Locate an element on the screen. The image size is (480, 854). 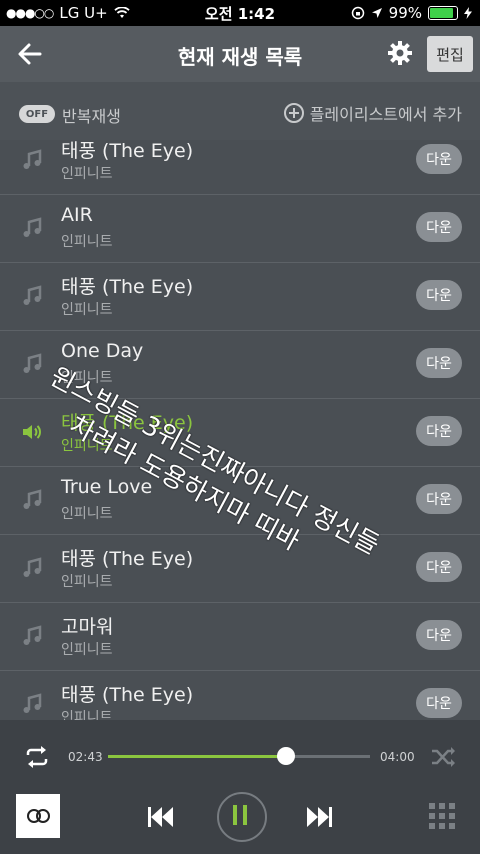
options-bar: OFF 반복재생 플레이리스트에서 추가 is located at coordinates (240, 111).